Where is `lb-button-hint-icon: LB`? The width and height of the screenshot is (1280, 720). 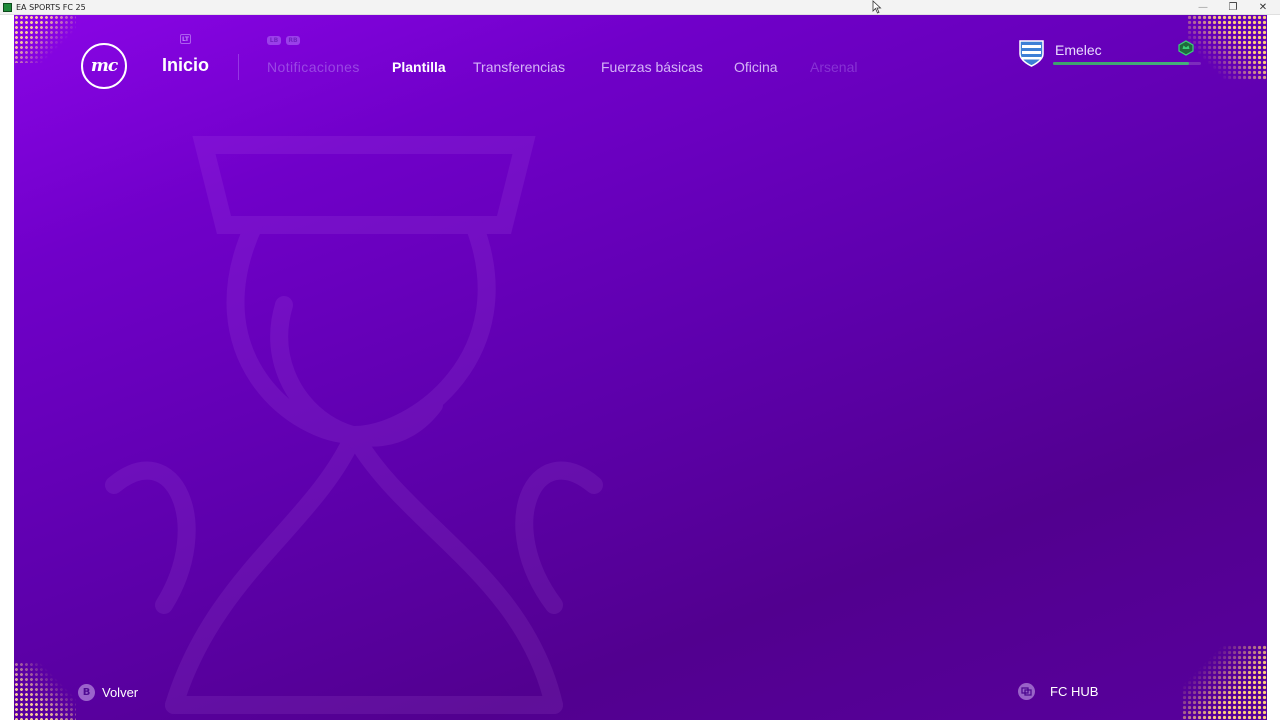 lb-button-hint-icon: LB is located at coordinates (274, 40).